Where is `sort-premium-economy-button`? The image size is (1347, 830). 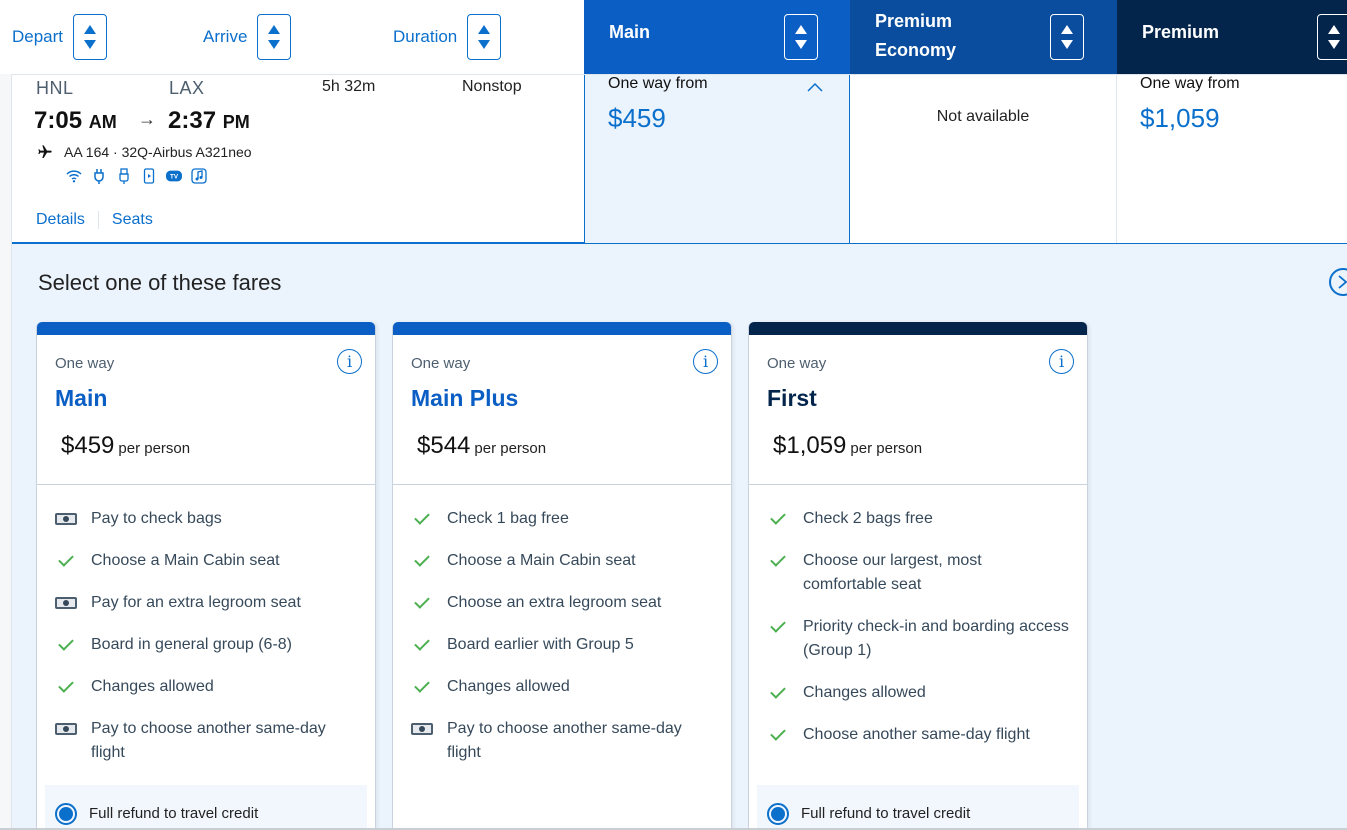
sort-premium-economy-button is located at coordinates (1067, 37).